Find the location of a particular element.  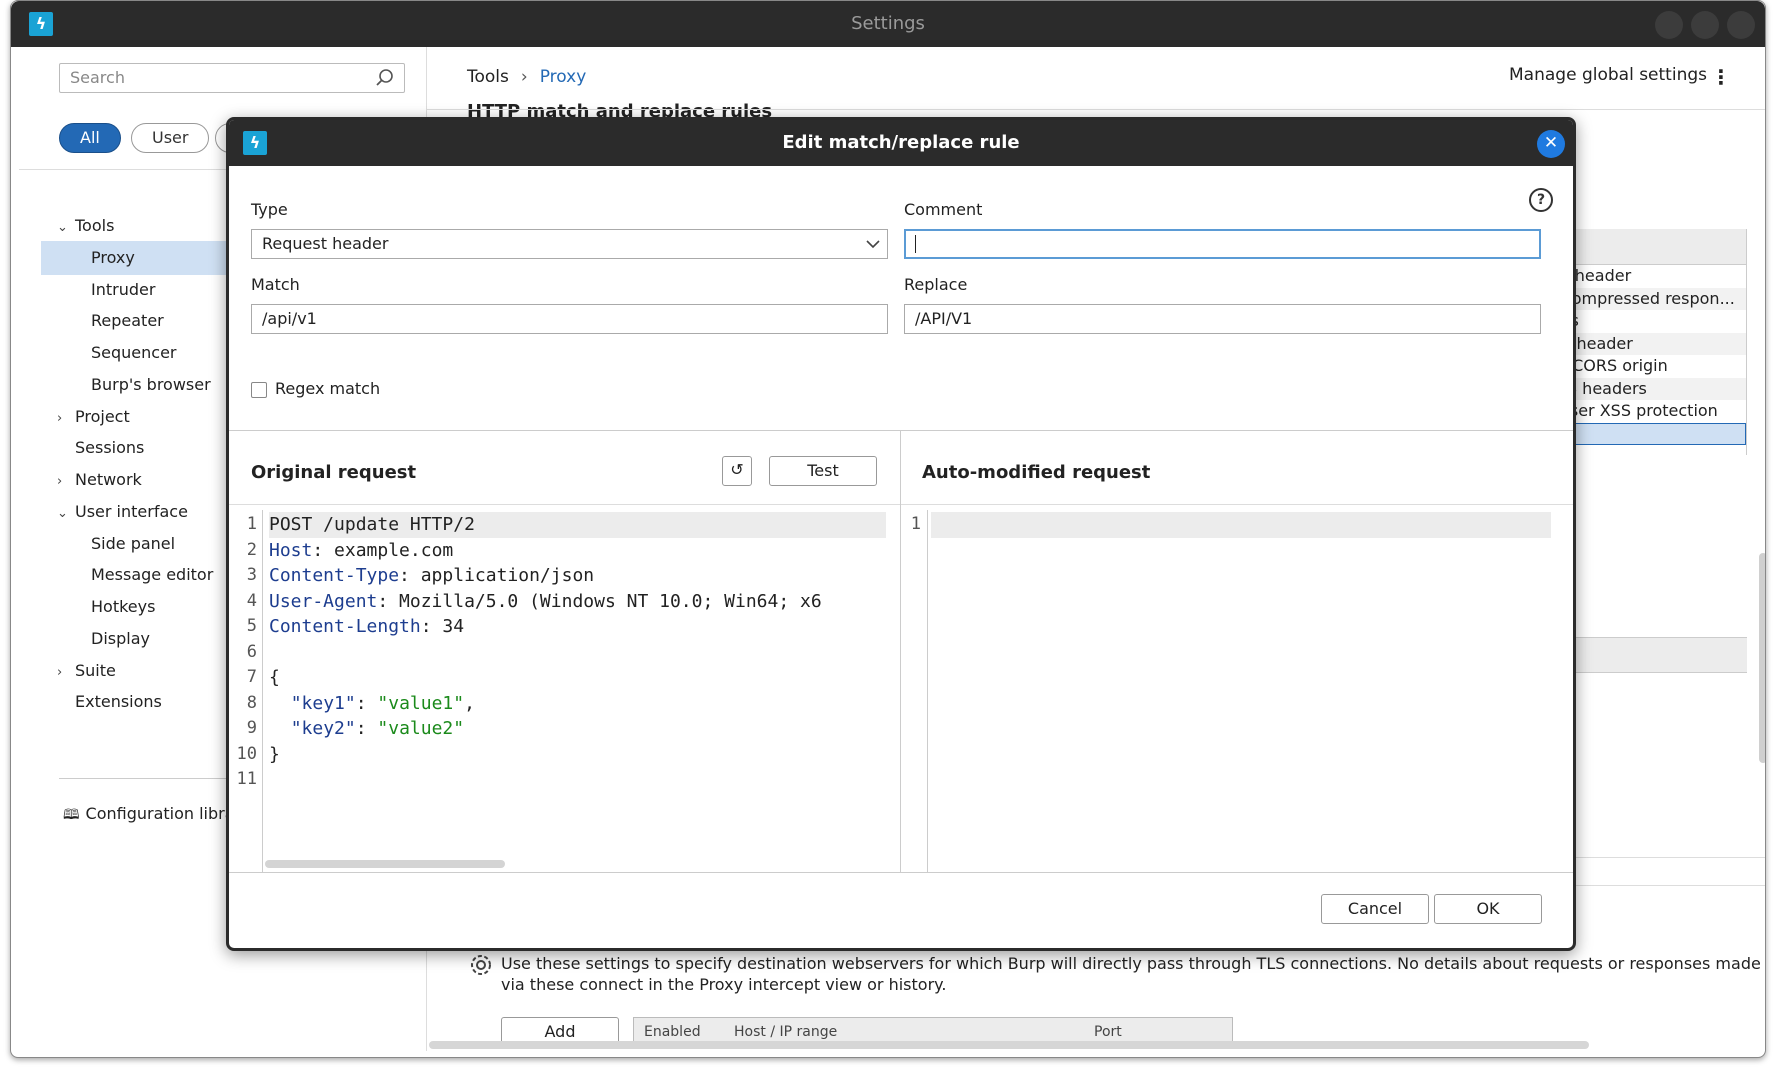

replace-label: Replace is located at coordinates (936, 284).